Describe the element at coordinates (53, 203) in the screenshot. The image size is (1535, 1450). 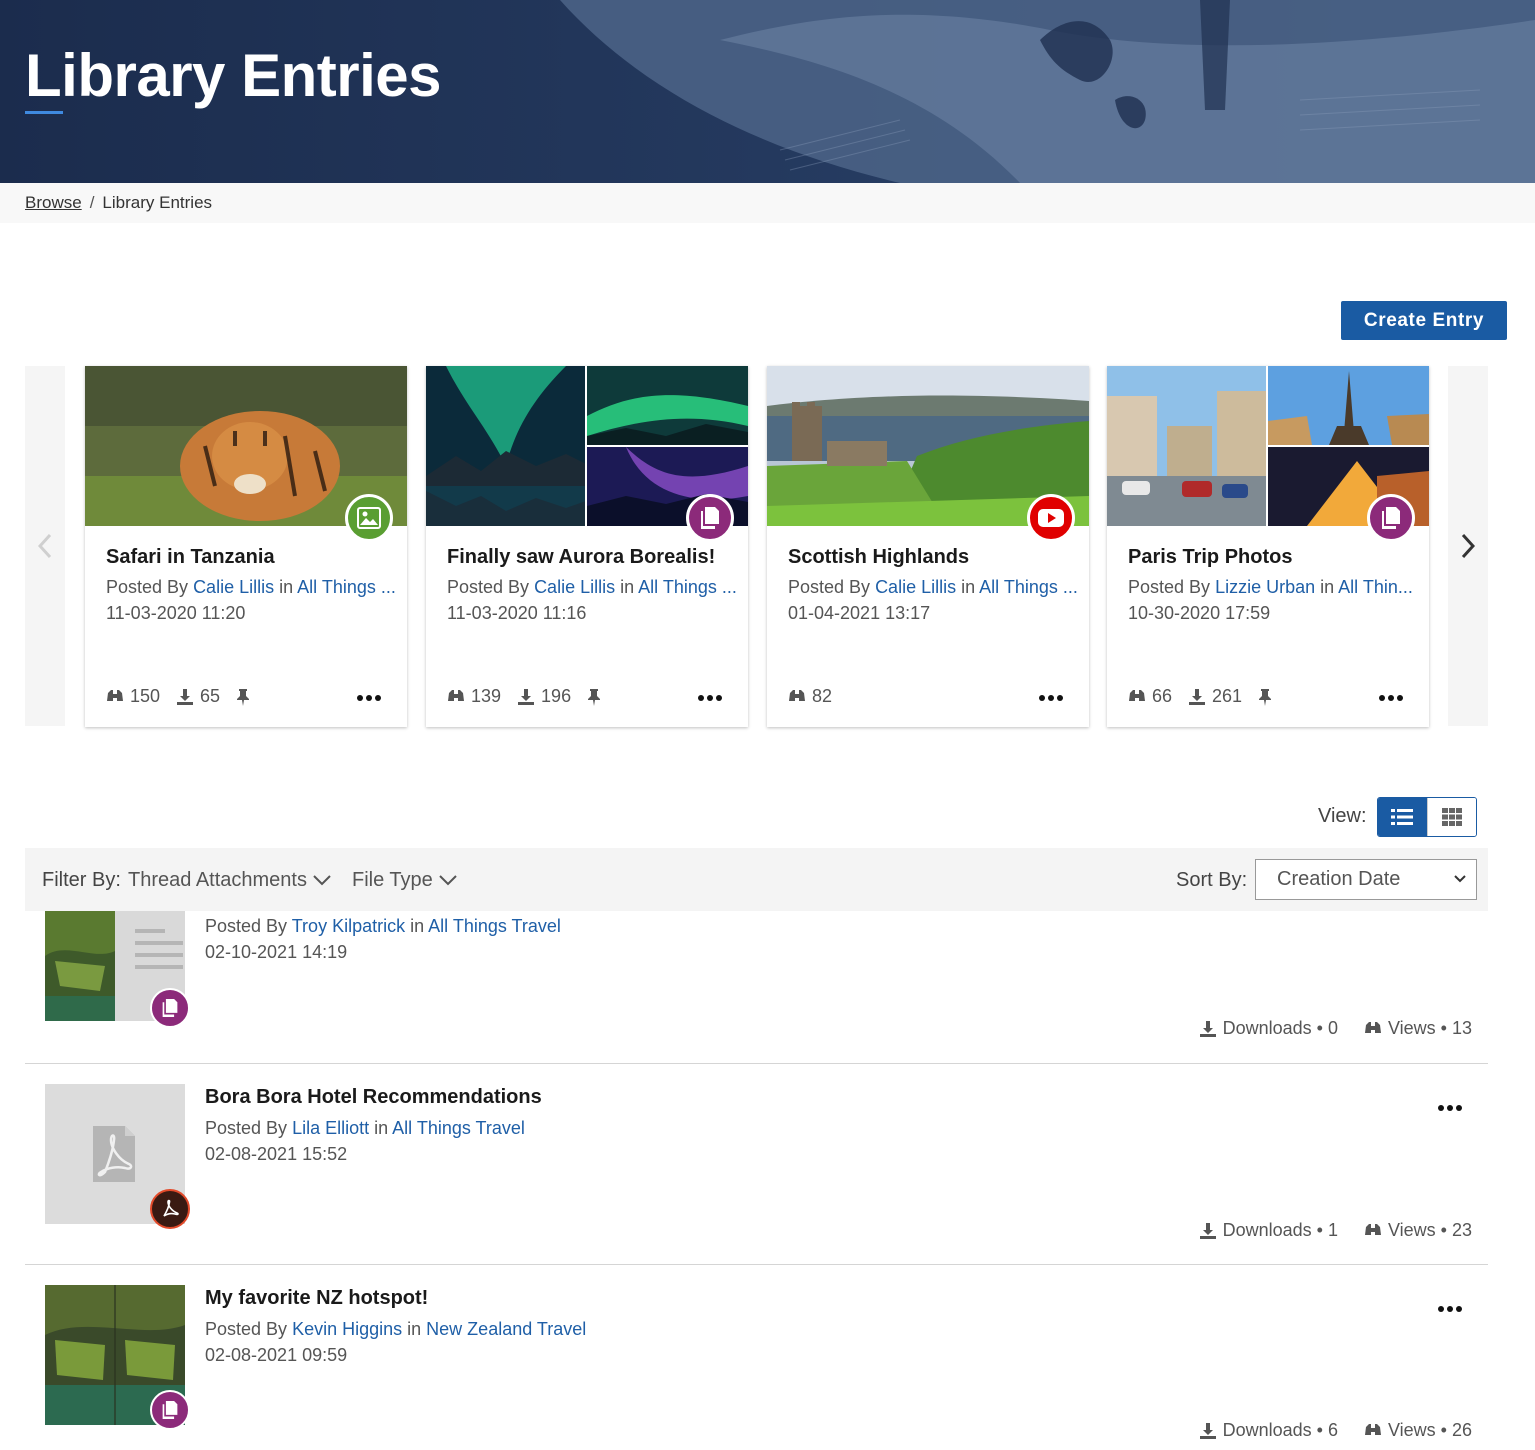
I see `breadcrumb-browse-link: Browse` at that location.